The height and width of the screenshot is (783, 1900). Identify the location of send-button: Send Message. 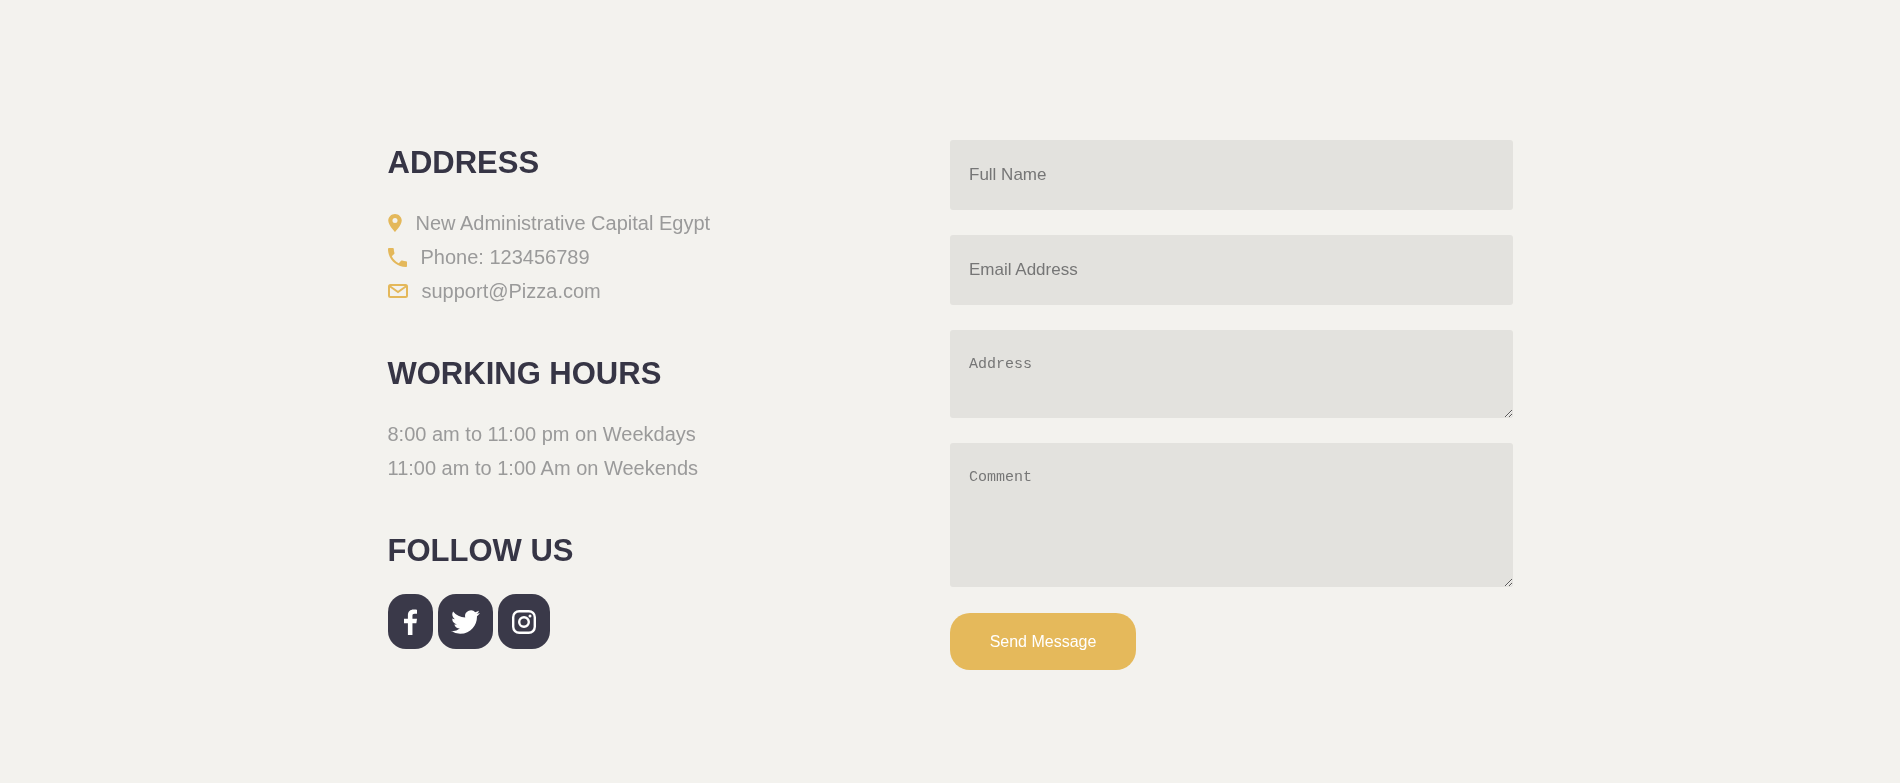
(1043, 641).